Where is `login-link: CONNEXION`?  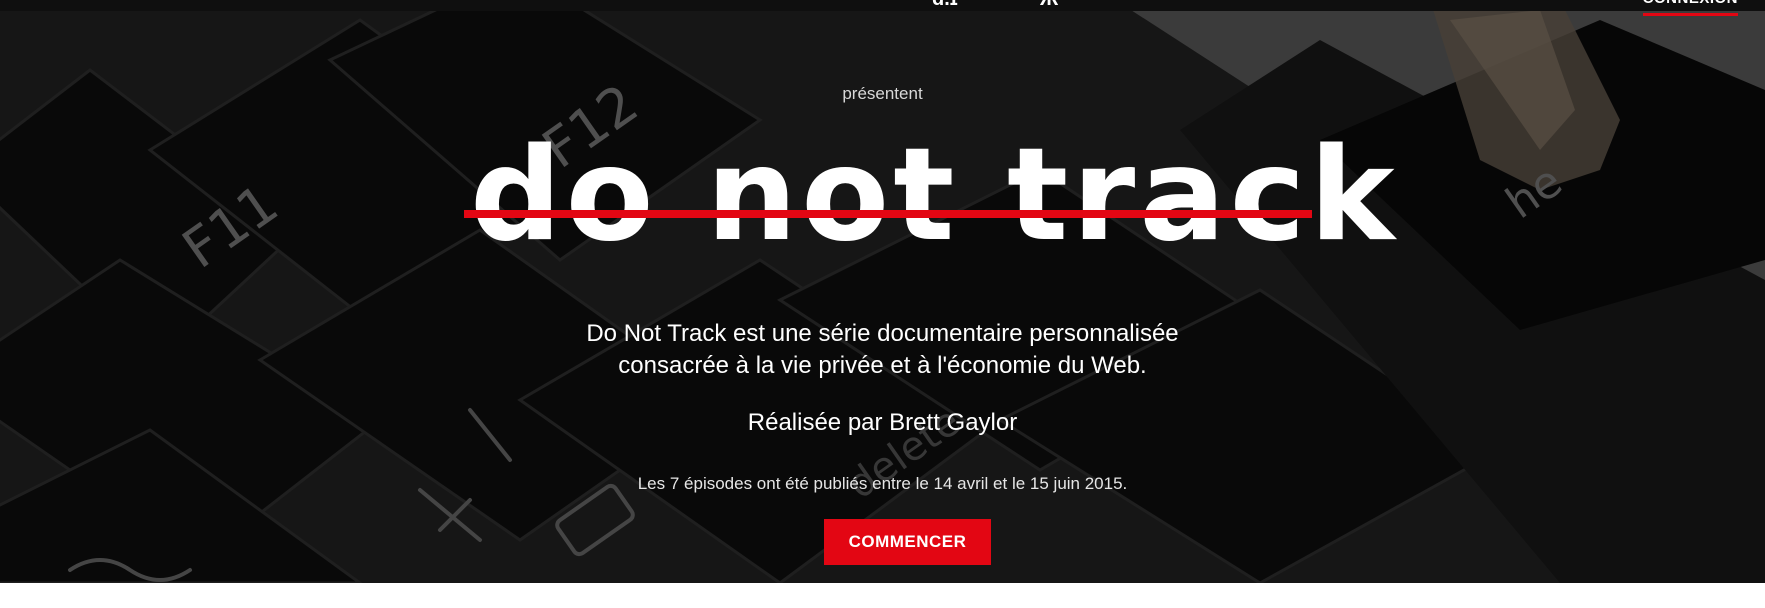
login-link: CONNEXION is located at coordinates (1690, 8).